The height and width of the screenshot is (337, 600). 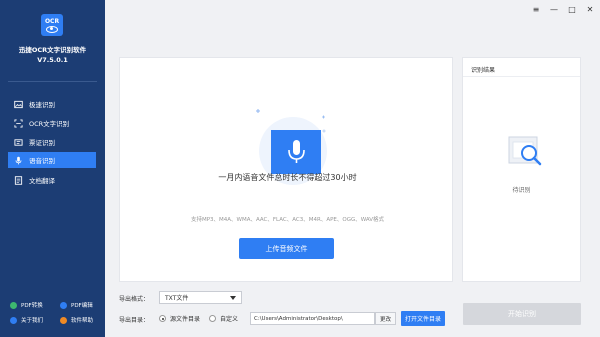 I want to click on sidebar-divider, so click(x=52, y=81).